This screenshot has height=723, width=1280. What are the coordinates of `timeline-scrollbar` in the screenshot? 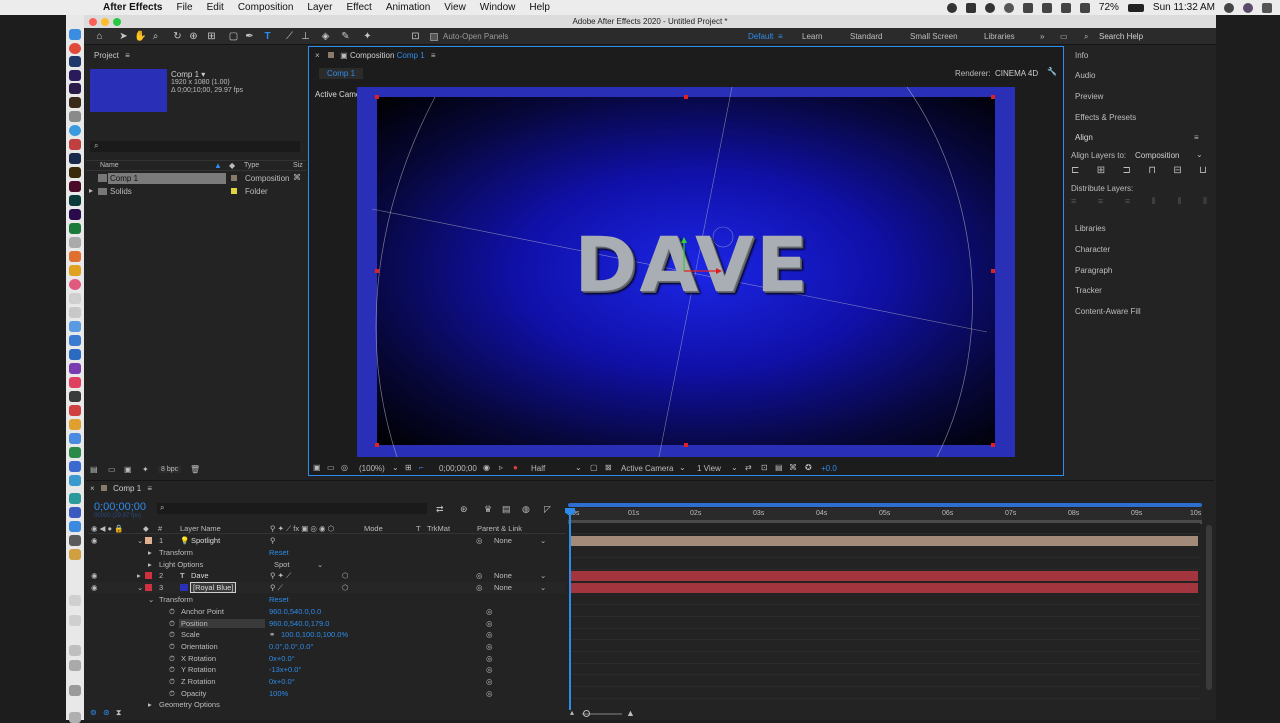 It's located at (1209, 607).